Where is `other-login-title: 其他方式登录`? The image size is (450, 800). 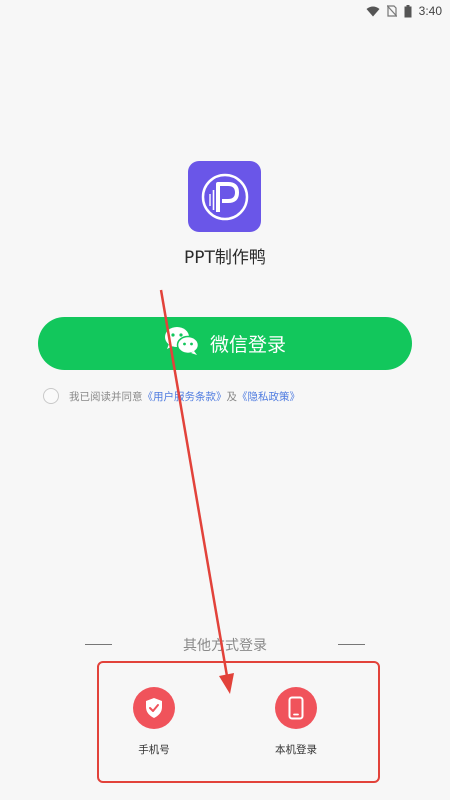
other-login-title: 其他方式登录 is located at coordinates (225, 646).